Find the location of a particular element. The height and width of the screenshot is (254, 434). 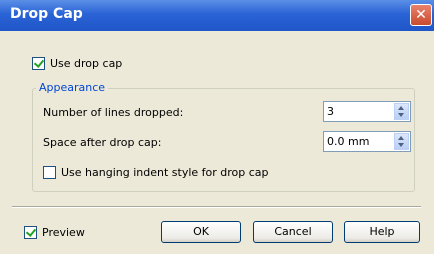

lines-dropped-spinner: 3 is located at coordinates (367, 111).